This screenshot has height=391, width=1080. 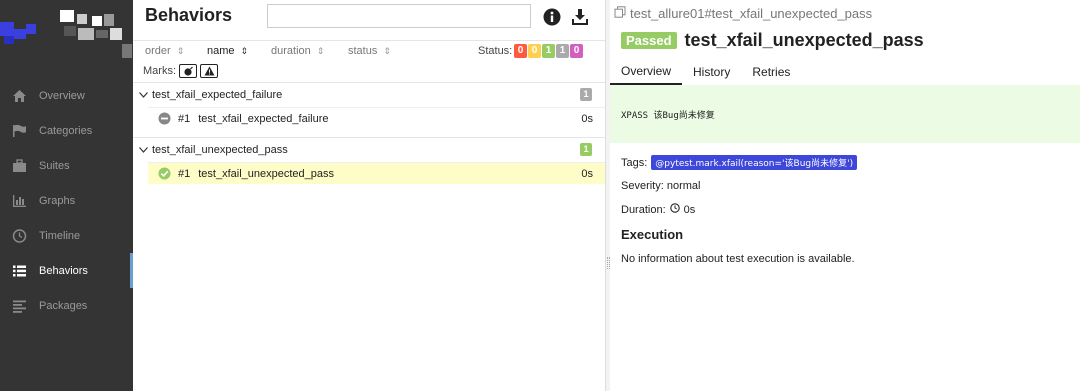 I want to click on sort-order-label: order, so click(x=158, y=51).